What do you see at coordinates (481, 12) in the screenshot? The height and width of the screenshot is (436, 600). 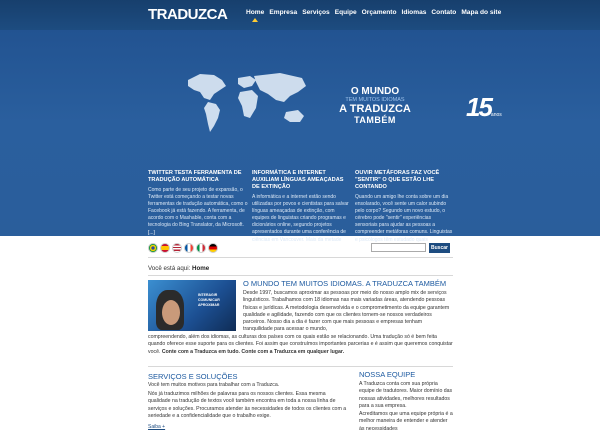 I see `nav-mapa-do-site: Mapa do site` at bounding box center [481, 12].